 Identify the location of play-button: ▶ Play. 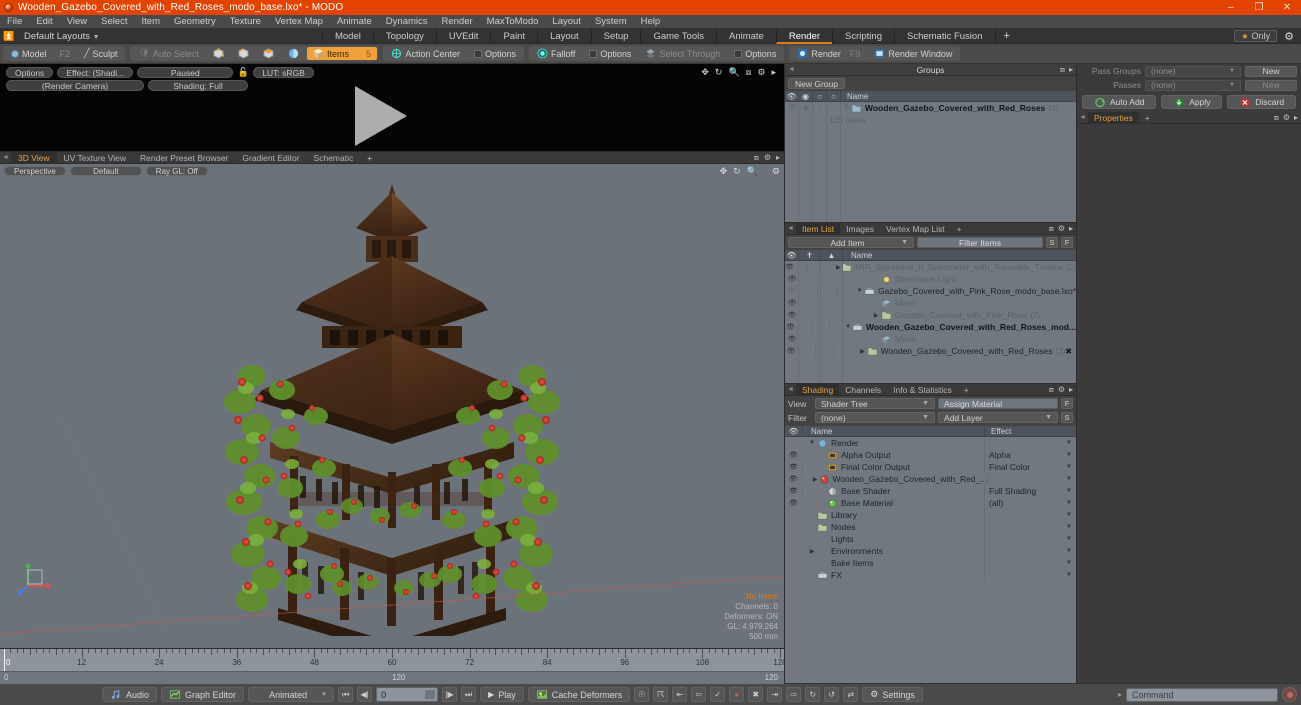
(502, 694).